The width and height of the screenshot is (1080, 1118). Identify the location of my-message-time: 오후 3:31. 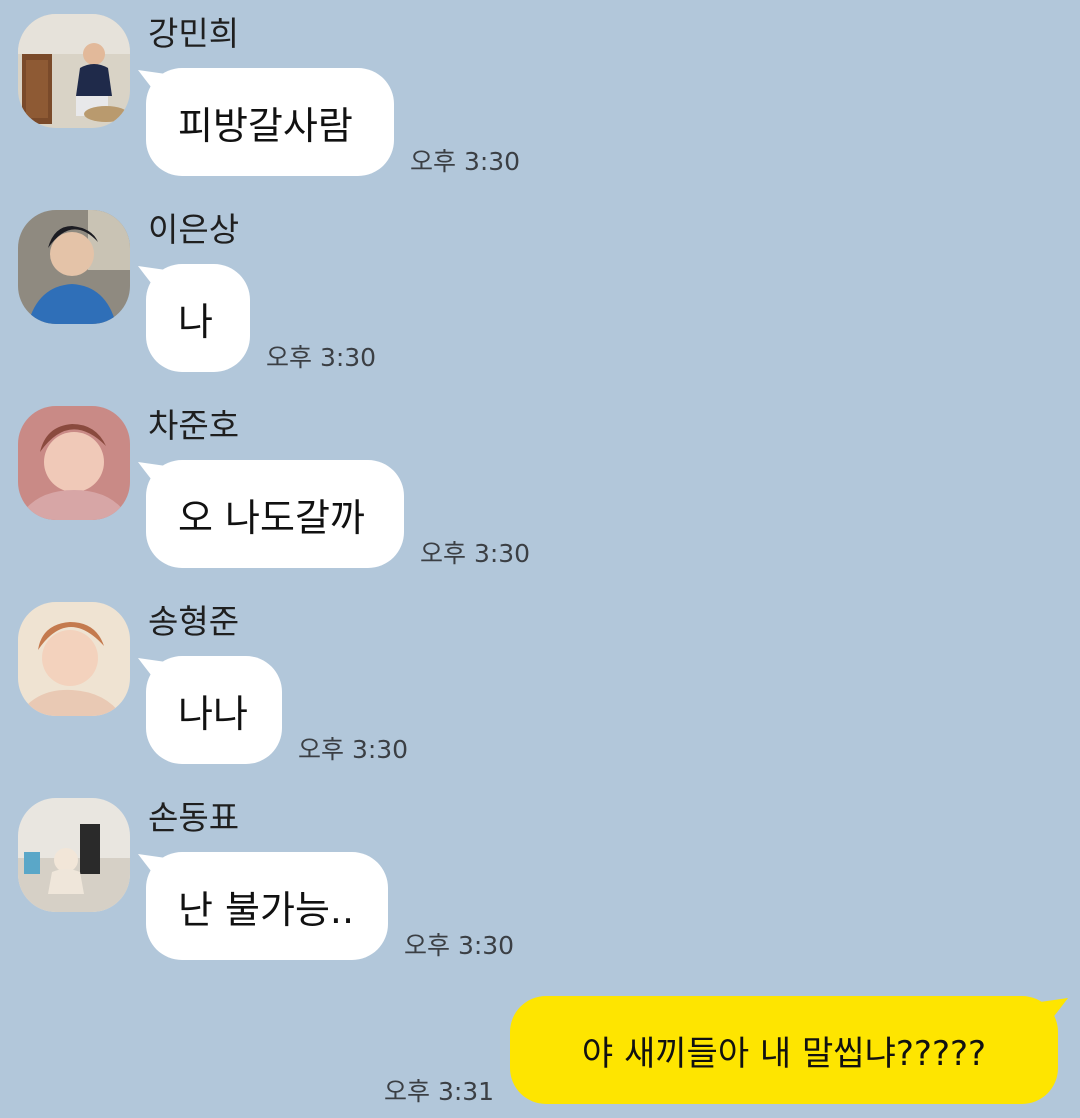
(439, 1091).